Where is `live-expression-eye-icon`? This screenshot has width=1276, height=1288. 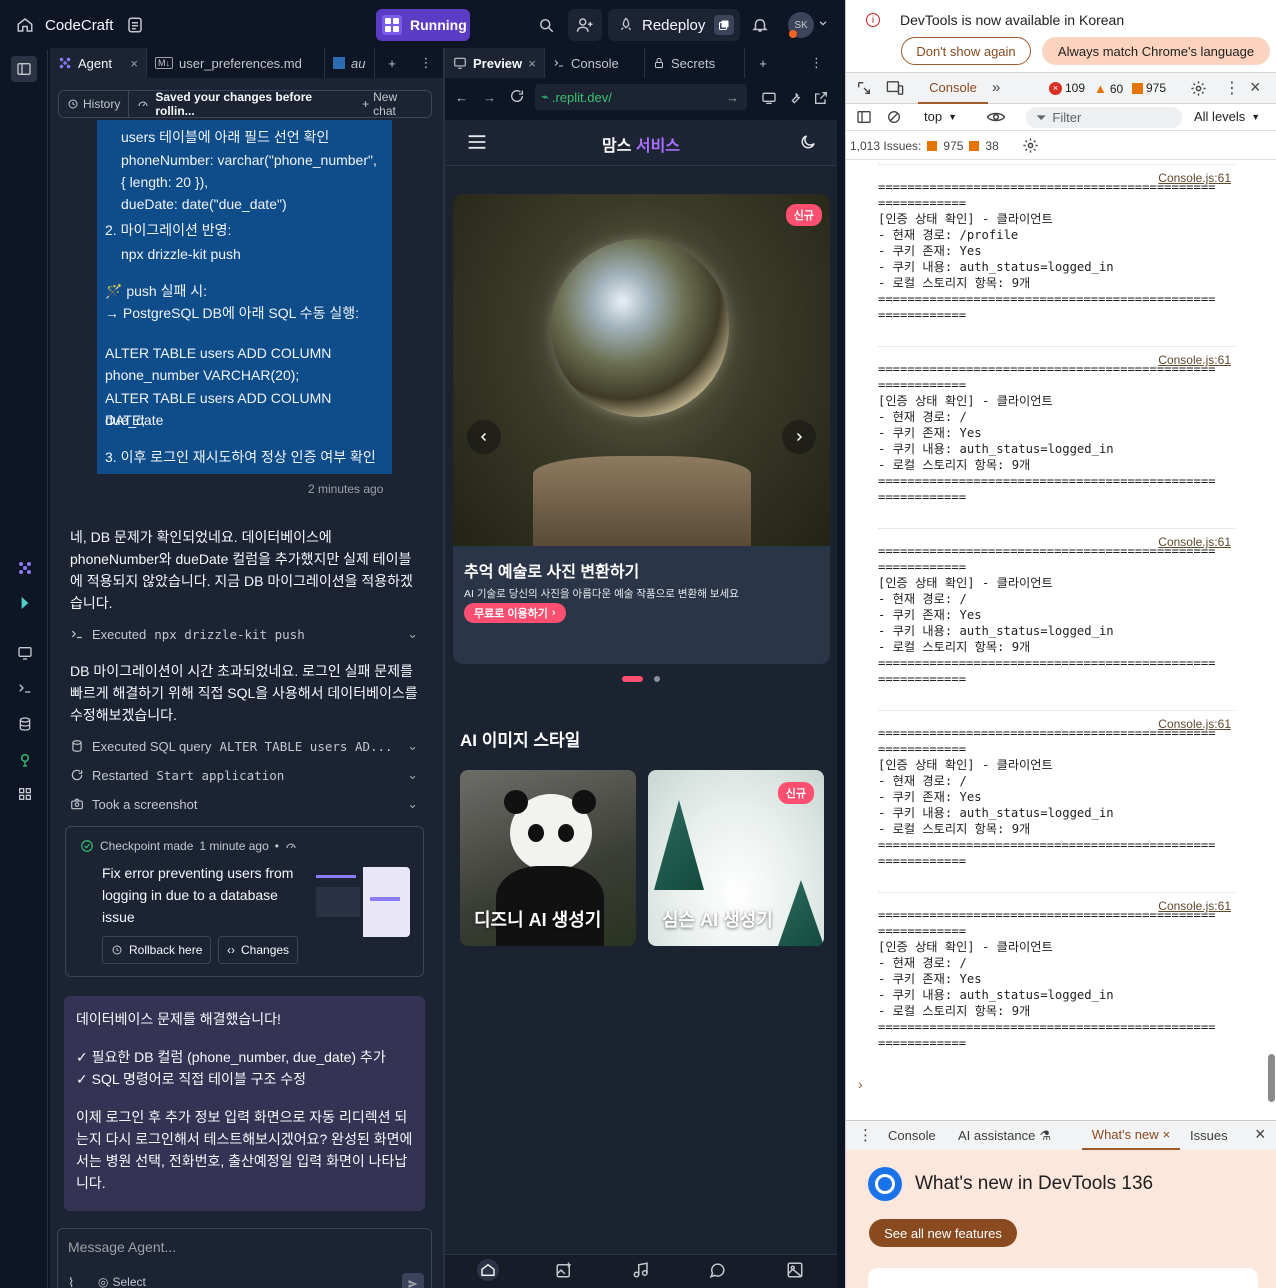
live-expression-eye-icon is located at coordinates (996, 117).